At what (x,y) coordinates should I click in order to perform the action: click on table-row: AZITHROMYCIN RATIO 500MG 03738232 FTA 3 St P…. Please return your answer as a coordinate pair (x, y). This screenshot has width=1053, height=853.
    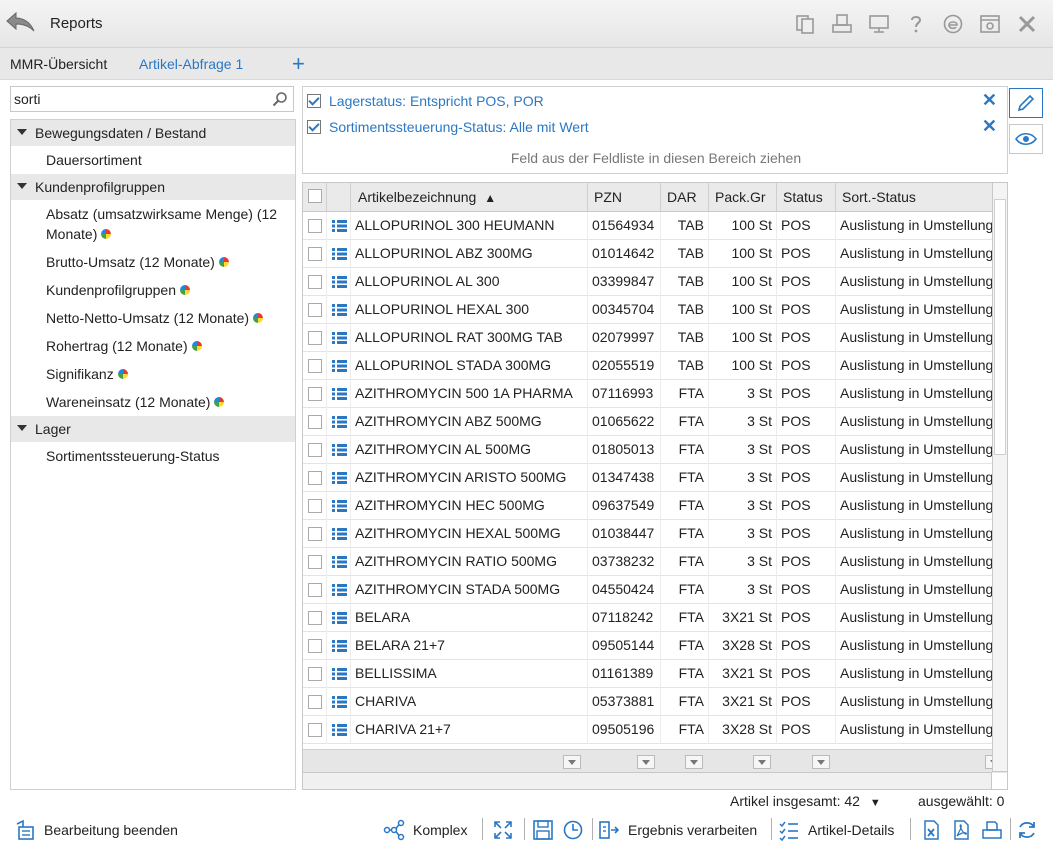
    Looking at the image, I should click on (655, 562).